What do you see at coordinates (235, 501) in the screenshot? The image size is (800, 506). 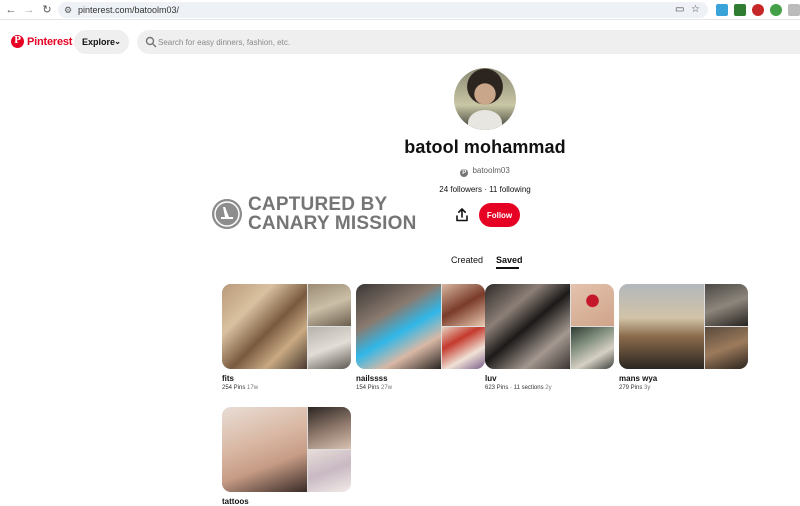 I see `board-title: tattoos` at bounding box center [235, 501].